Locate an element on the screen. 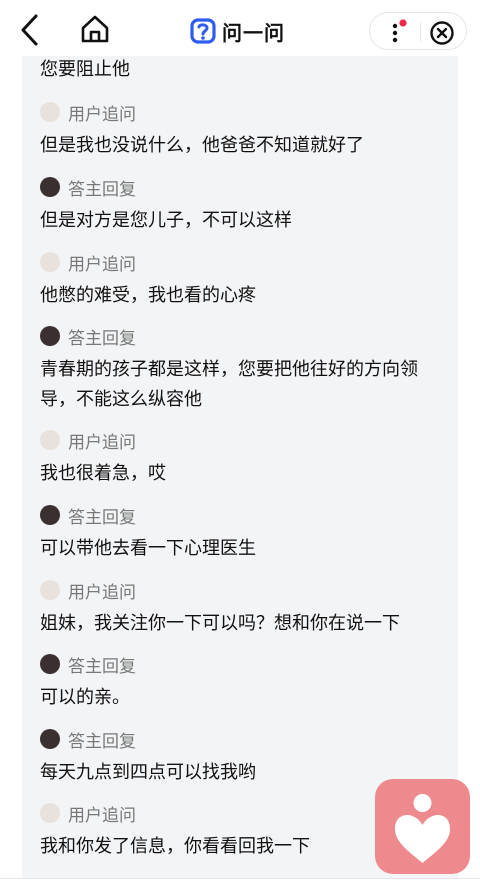  close-button is located at coordinates (442, 33).